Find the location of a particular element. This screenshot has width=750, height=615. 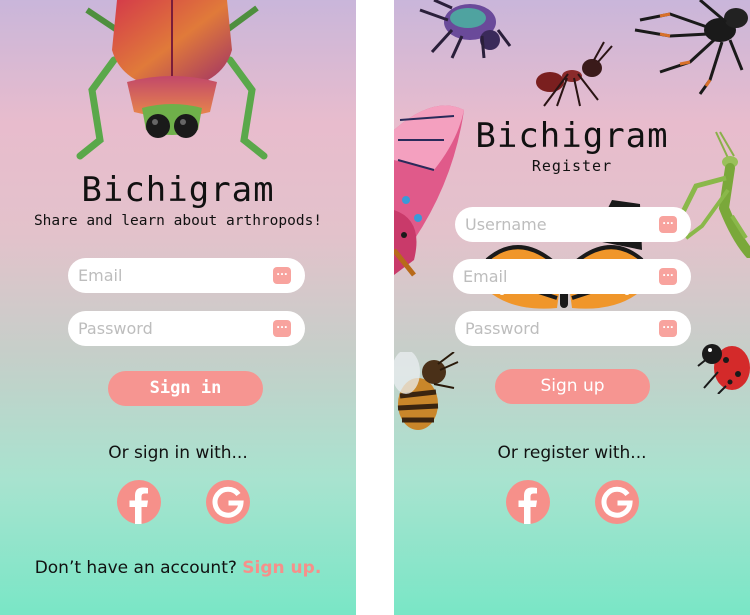

facebook-register-button is located at coordinates (528, 502).